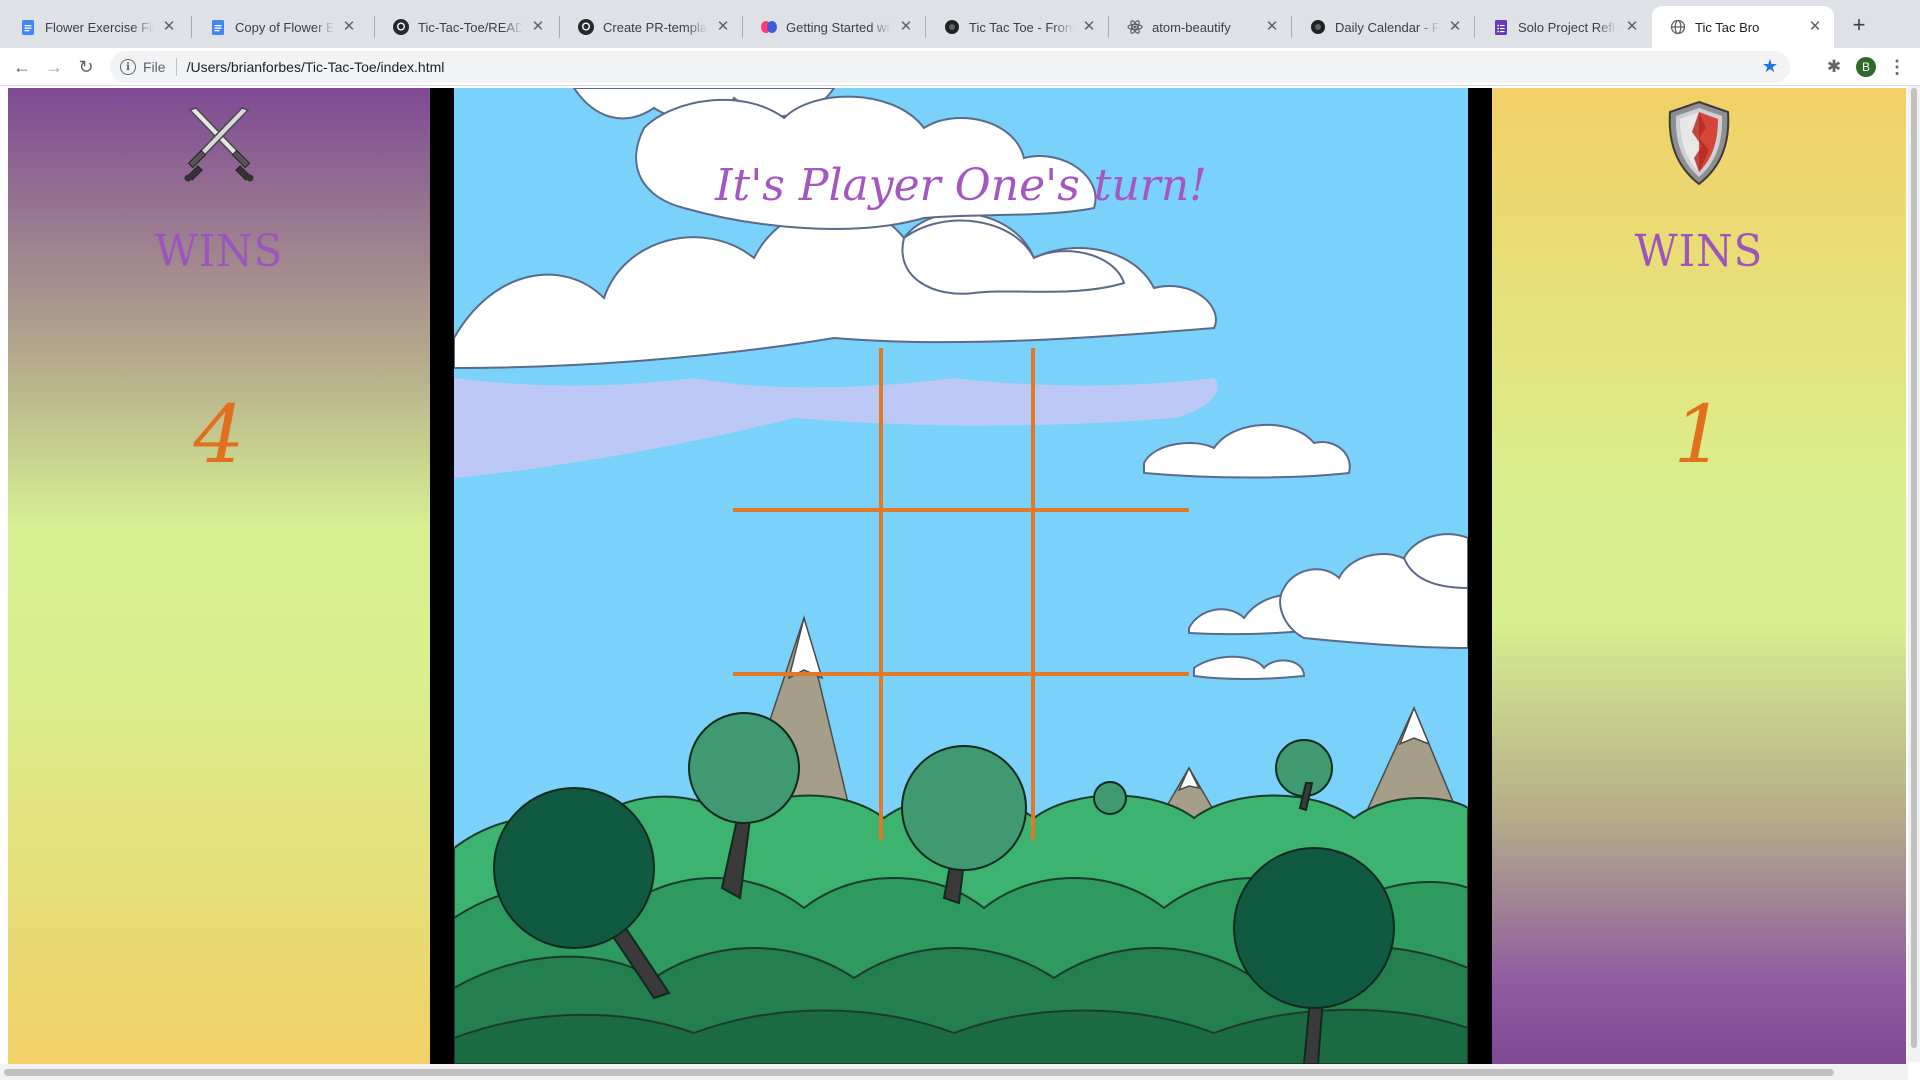 The image size is (1920, 1080). What do you see at coordinates (442, 576) in the screenshot?
I see `left-divider` at bounding box center [442, 576].